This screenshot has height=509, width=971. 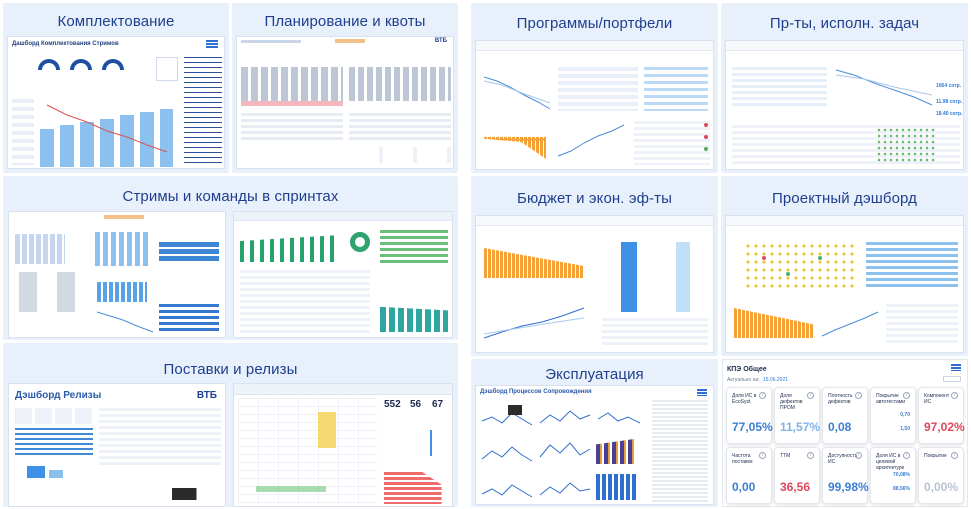 What do you see at coordinates (949, 86) in the screenshot?
I see `value-1: 1064 сотр.` at bounding box center [949, 86].